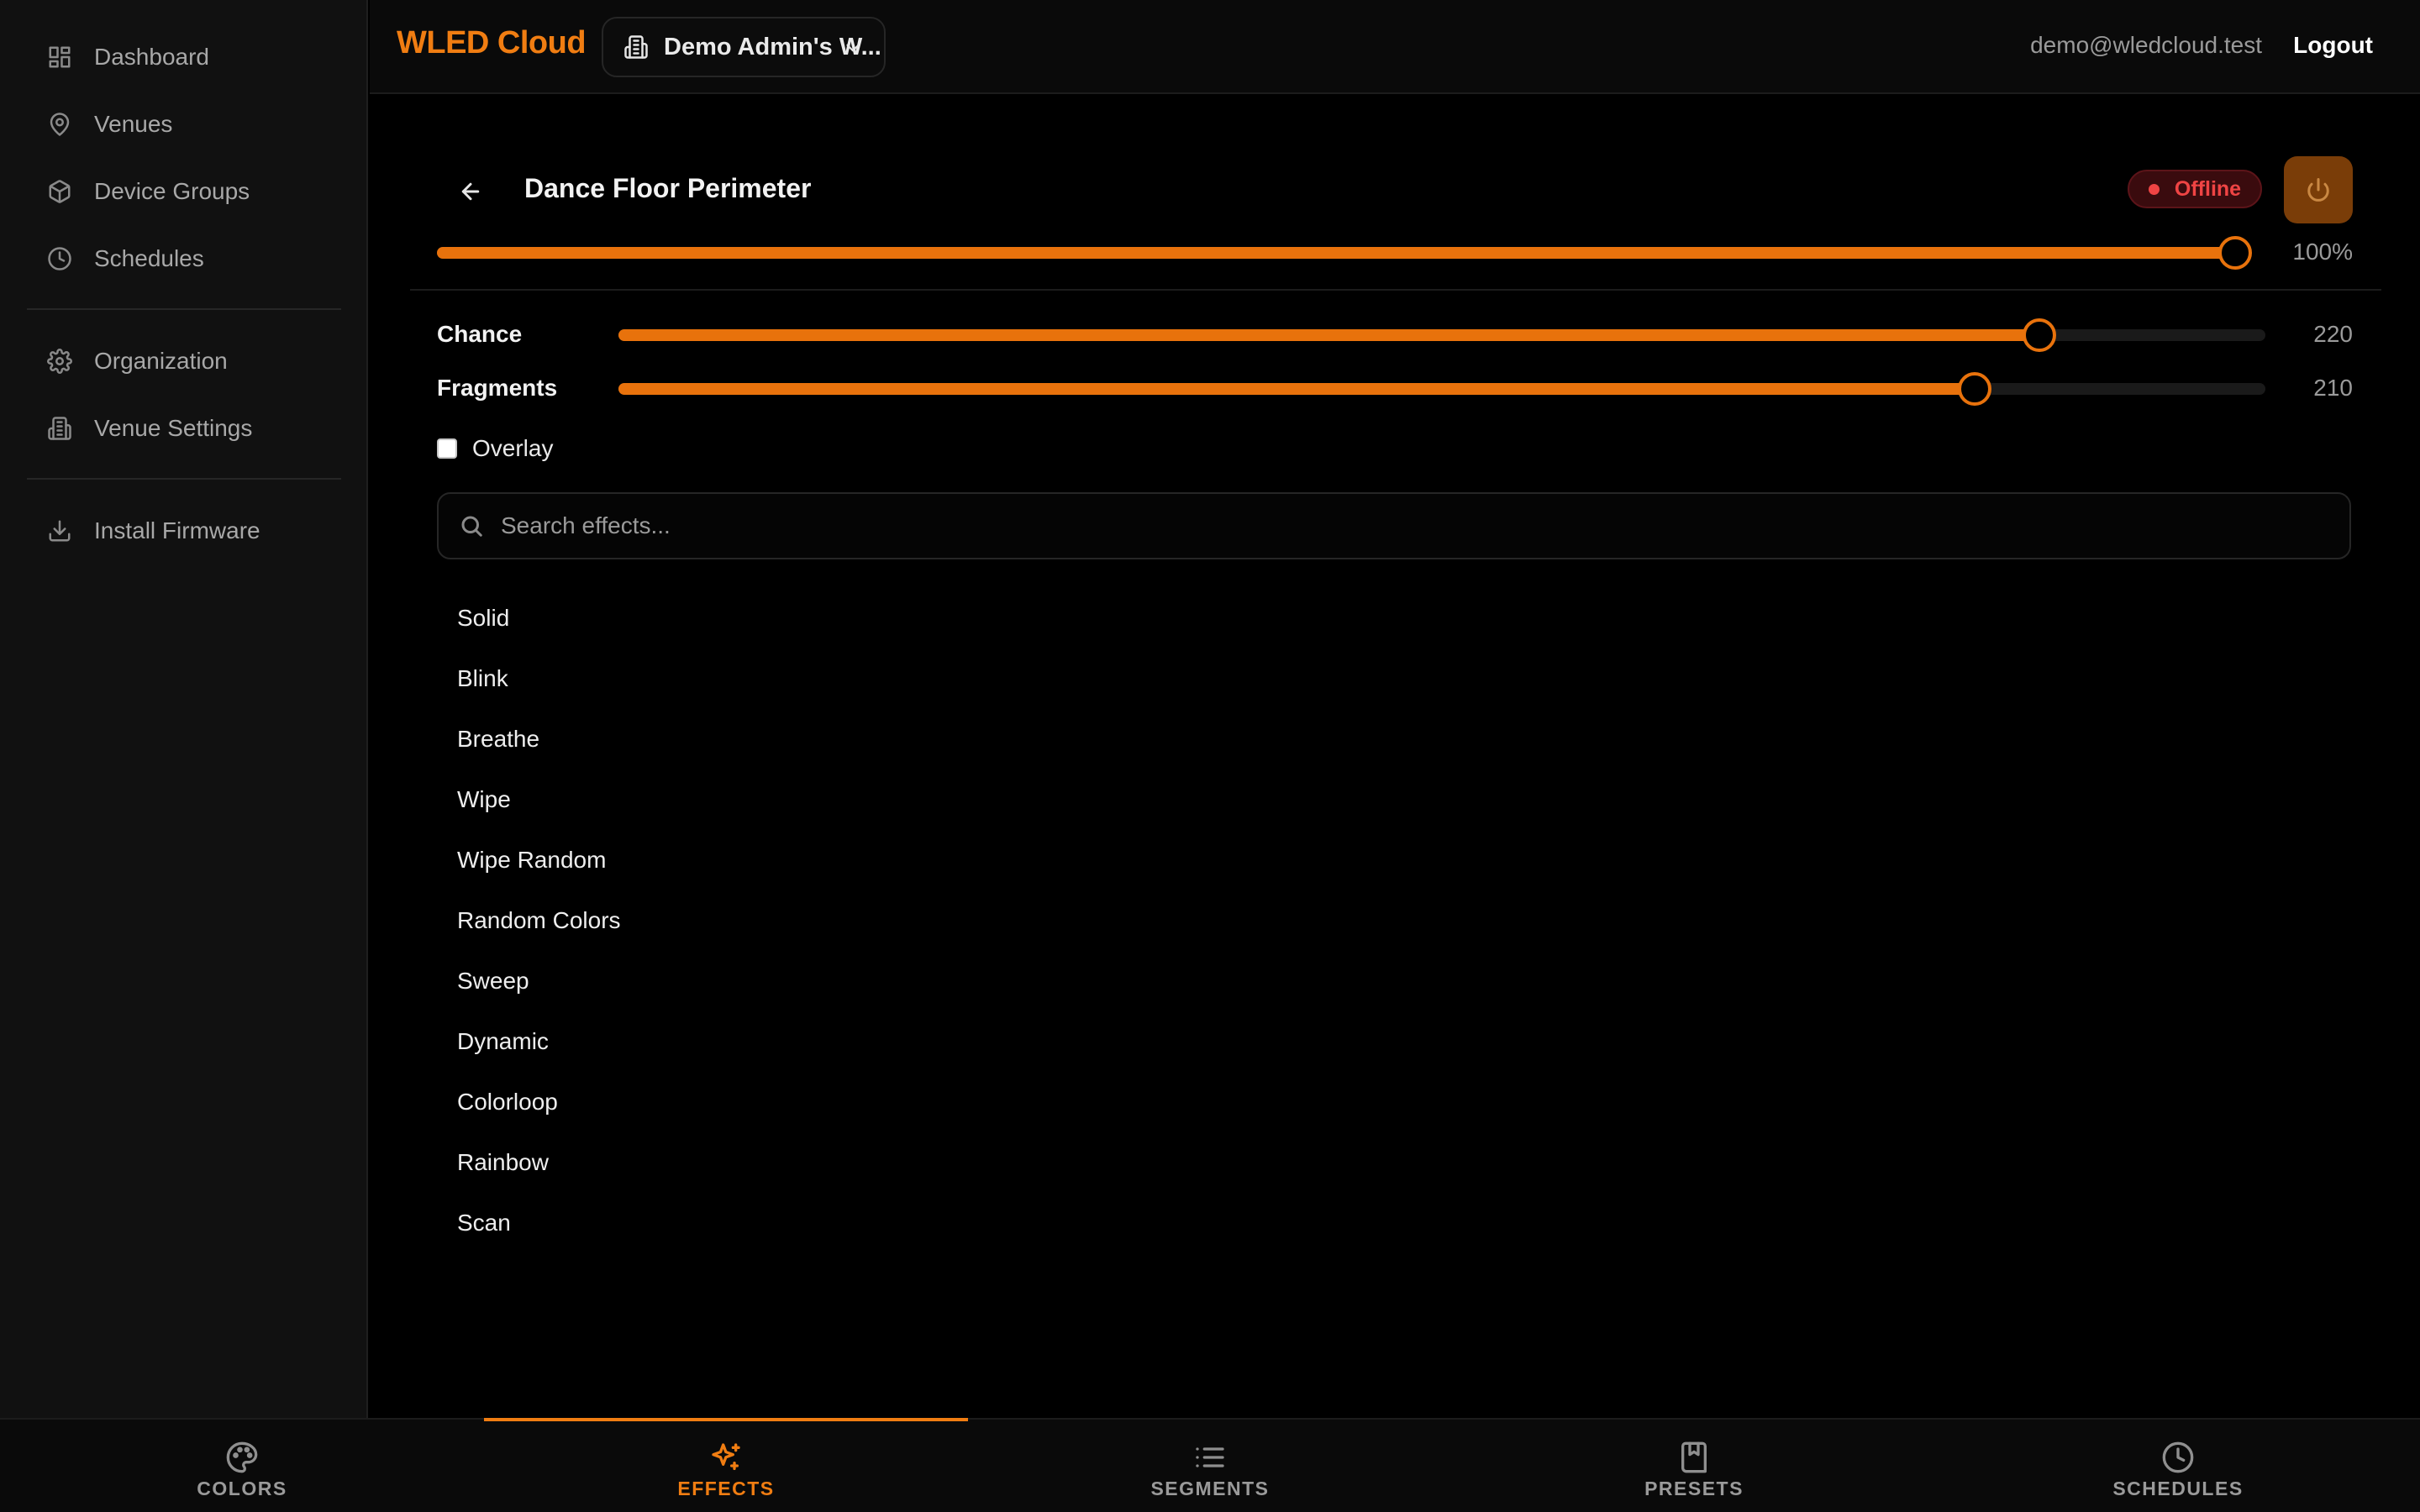  What do you see at coordinates (60, 361) in the screenshot?
I see `gear-icon` at bounding box center [60, 361].